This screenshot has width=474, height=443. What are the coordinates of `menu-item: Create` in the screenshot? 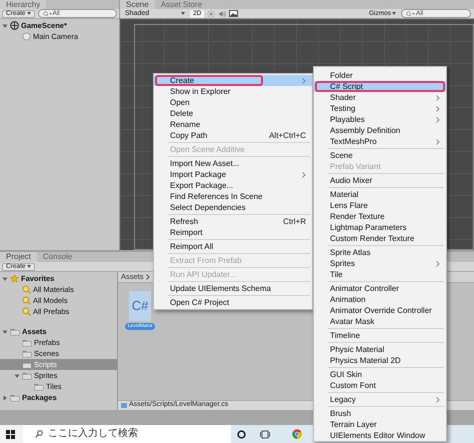 It's located at (233, 80).